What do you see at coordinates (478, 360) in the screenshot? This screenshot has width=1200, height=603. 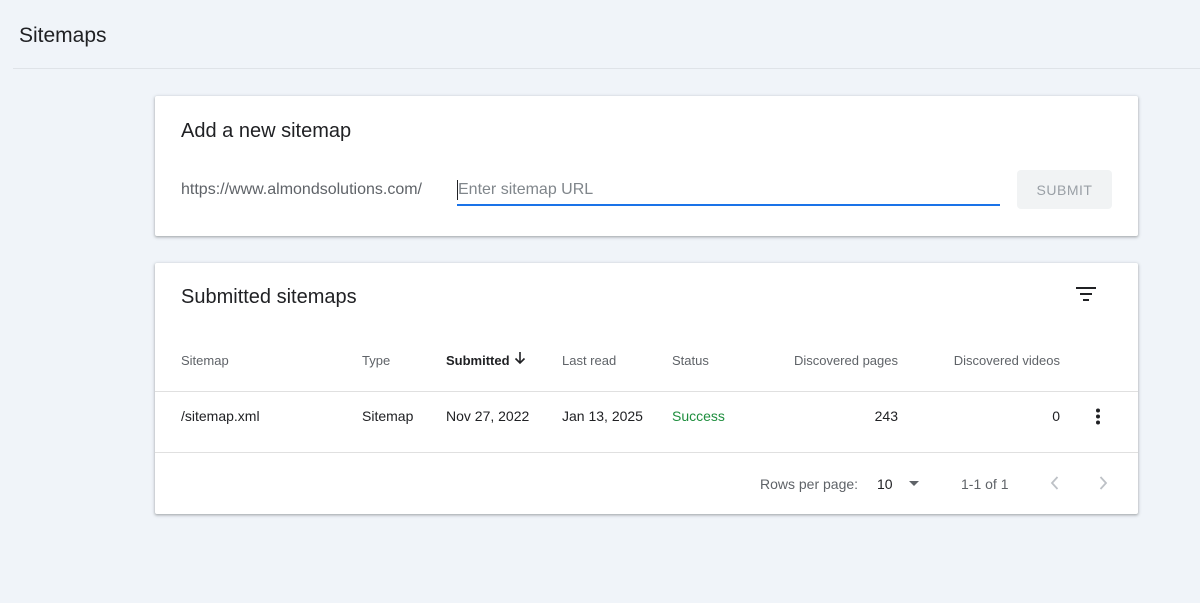 I see `column-header-submitted: Submitted` at bounding box center [478, 360].